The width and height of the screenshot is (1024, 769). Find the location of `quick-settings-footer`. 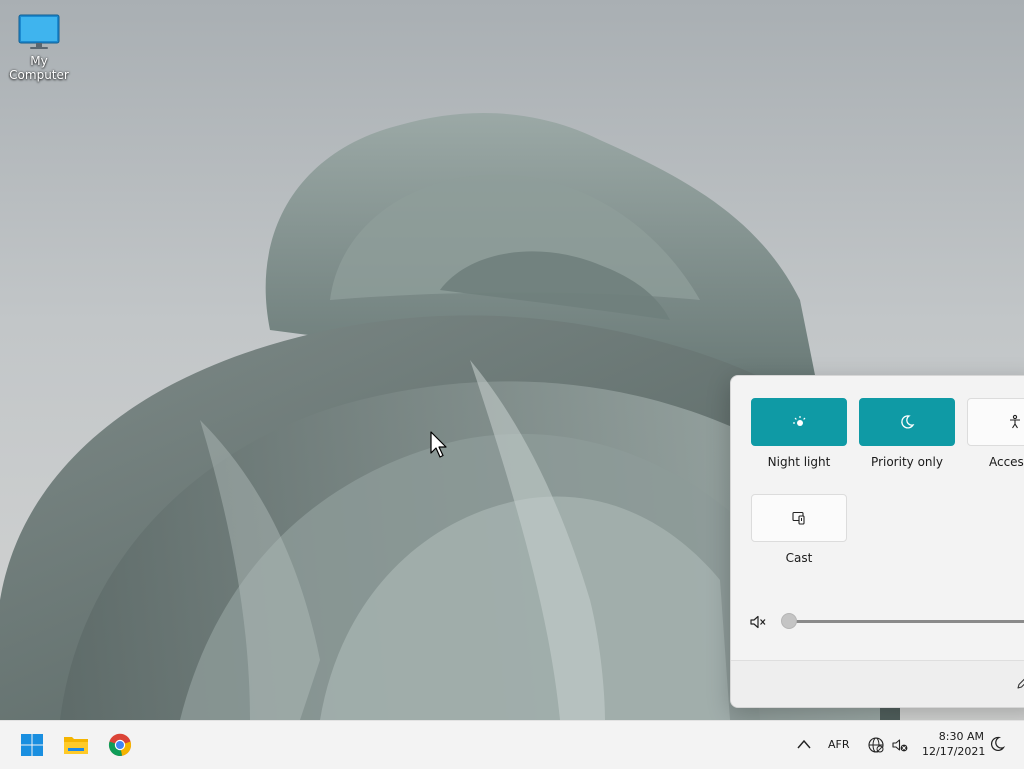

quick-settings-footer is located at coordinates (877, 683).